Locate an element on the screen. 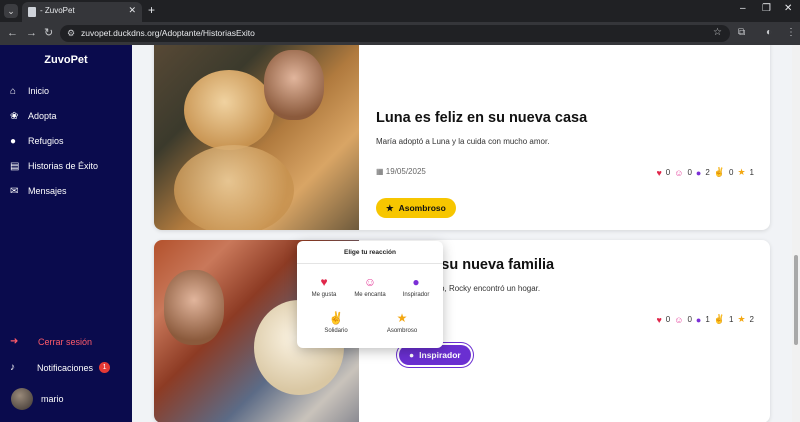  close-window-icon: ✕ is located at coordinates (788, 8).